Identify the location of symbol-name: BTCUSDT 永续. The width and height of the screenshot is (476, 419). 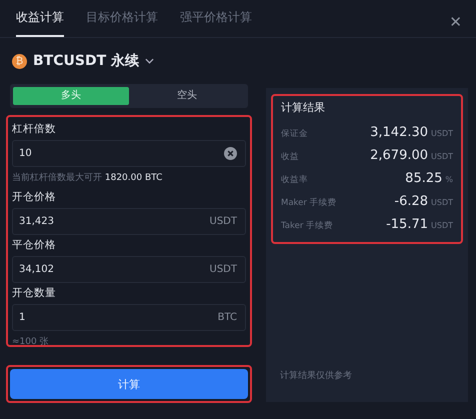
(86, 61).